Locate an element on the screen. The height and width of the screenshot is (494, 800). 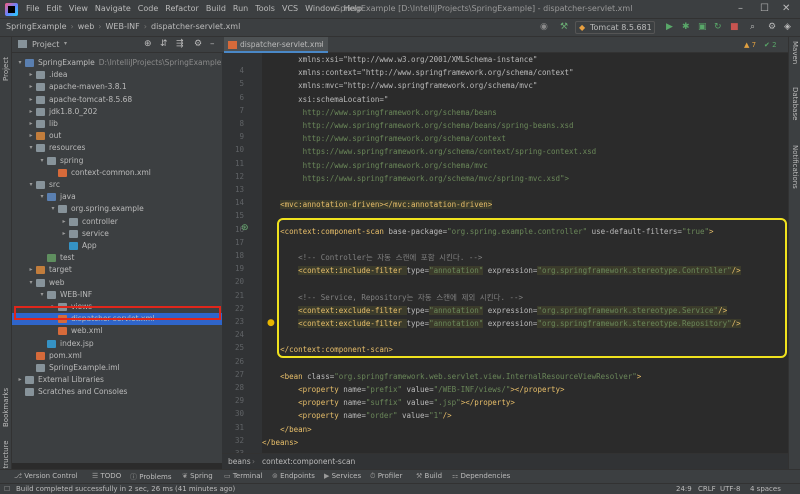
code-line: <property name="order" value="1"/> is located at coordinates (357, 415).